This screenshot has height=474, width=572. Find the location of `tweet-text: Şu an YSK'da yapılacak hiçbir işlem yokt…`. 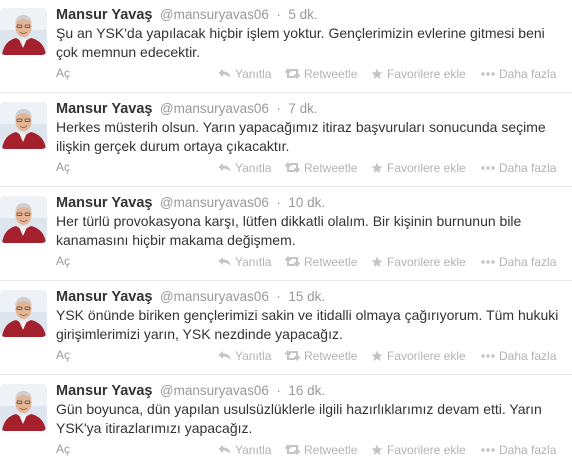

tweet-text: Şu an YSK'da yapılacak hiçbir işlem yokt… is located at coordinates (300, 42).